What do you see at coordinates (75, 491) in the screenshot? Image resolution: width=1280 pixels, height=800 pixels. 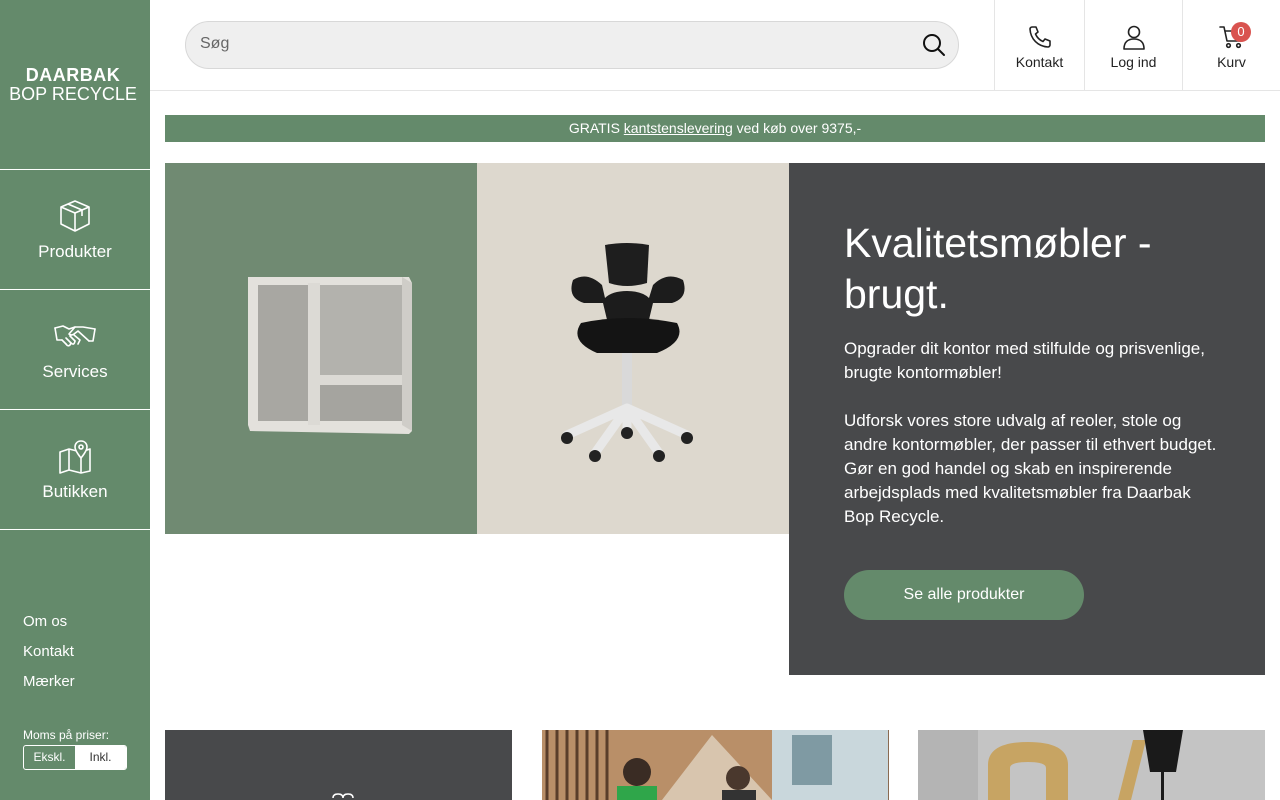 I see `sidebar-item-label: Butikken` at bounding box center [75, 491].